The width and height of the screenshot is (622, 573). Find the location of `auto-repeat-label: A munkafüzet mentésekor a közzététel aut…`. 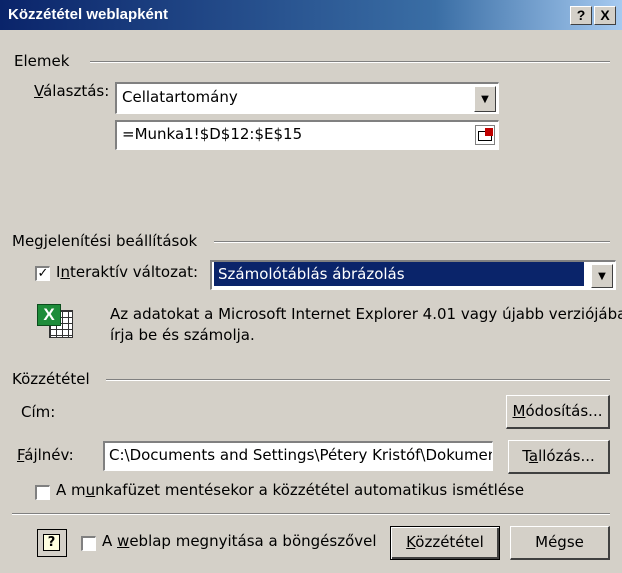

auto-repeat-label: A munkafüzet mentésekor a közzététel aut… is located at coordinates (290, 490).